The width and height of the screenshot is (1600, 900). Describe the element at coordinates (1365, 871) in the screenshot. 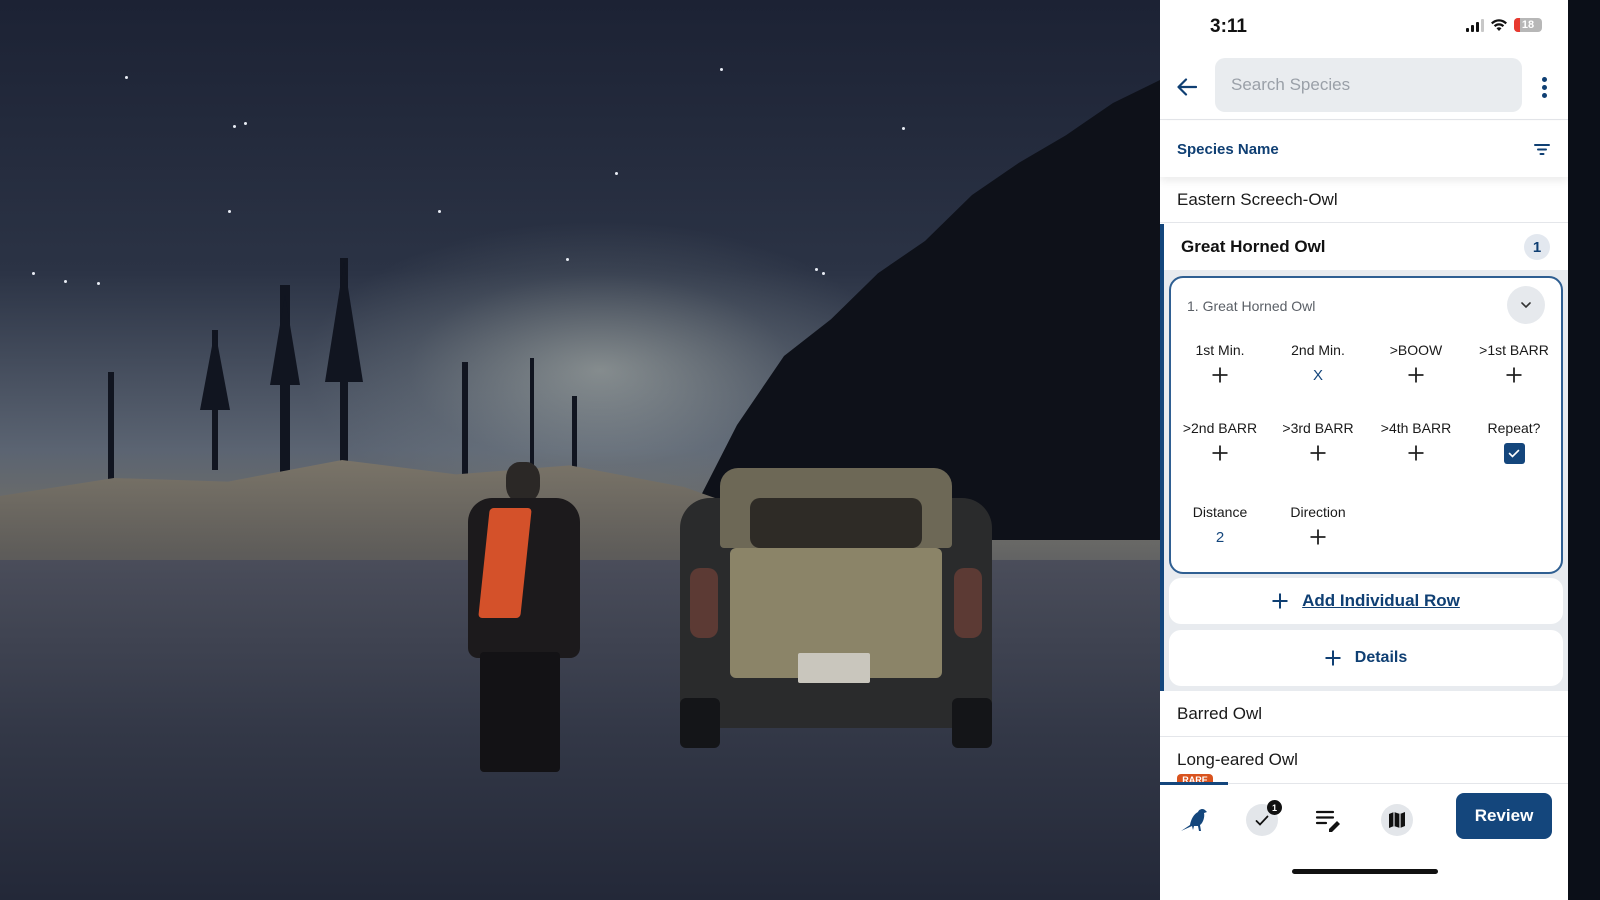

I see `home-indicator` at that location.